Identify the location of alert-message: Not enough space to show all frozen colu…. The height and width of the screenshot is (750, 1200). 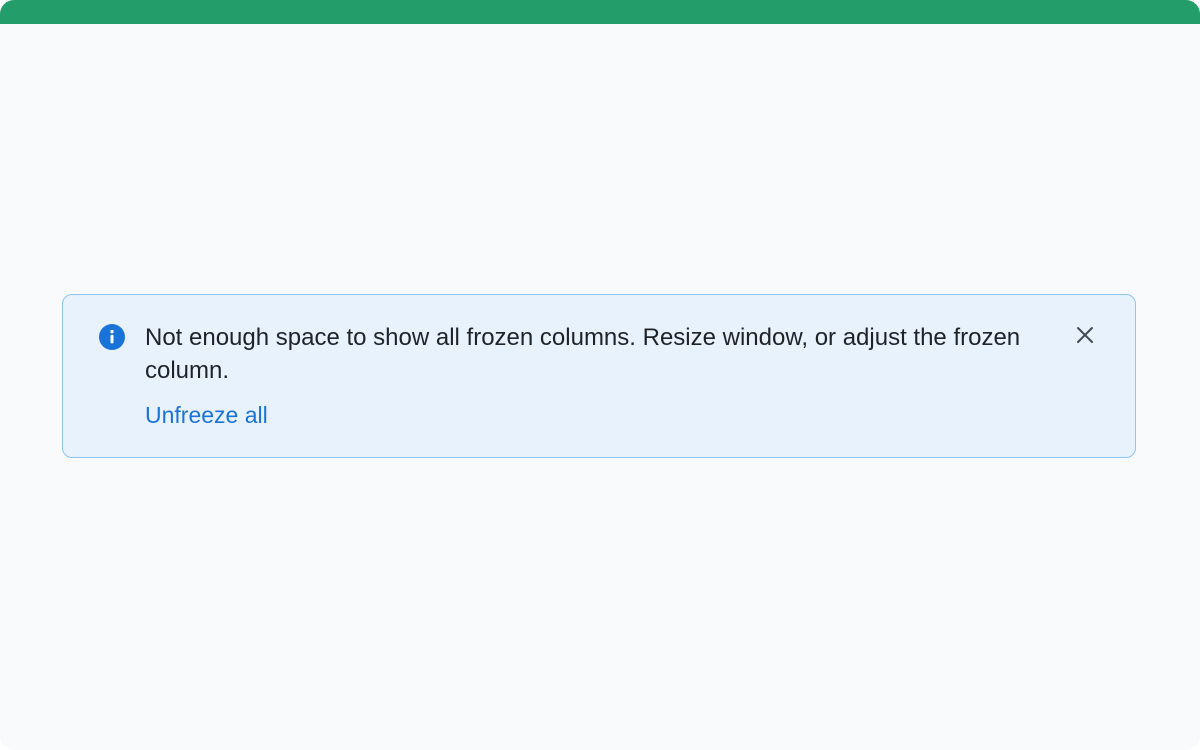
(583, 354).